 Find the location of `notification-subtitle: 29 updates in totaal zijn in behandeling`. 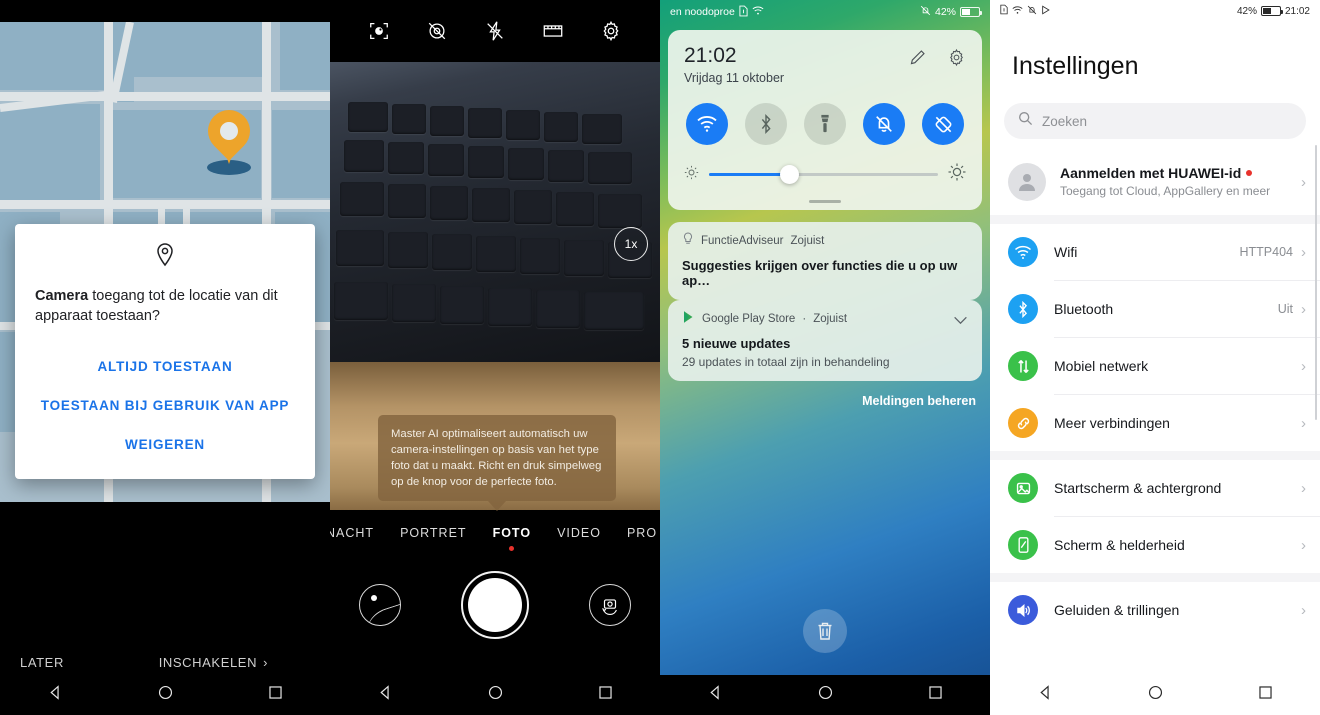

notification-subtitle: 29 updates in totaal zijn in behandeling is located at coordinates (786, 362).